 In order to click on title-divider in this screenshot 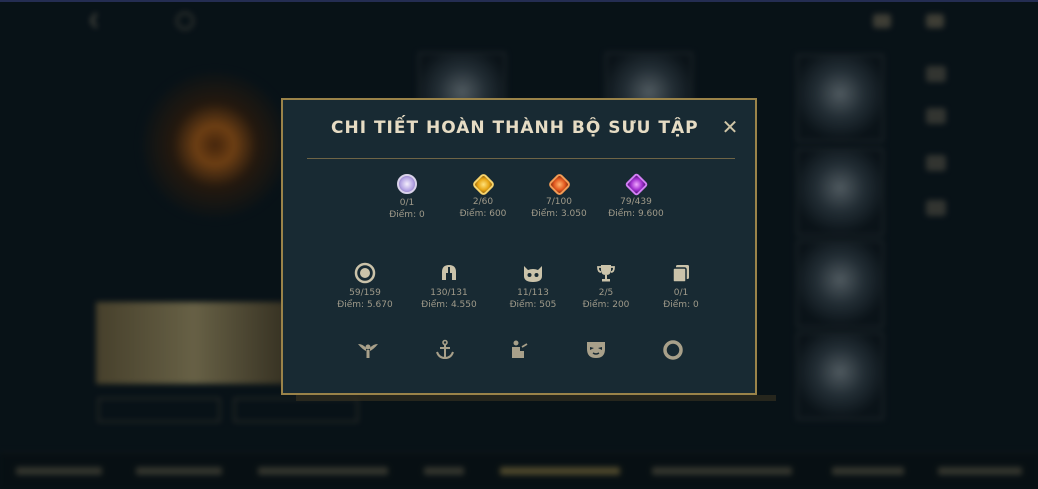, I will do `click(521, 158)`.